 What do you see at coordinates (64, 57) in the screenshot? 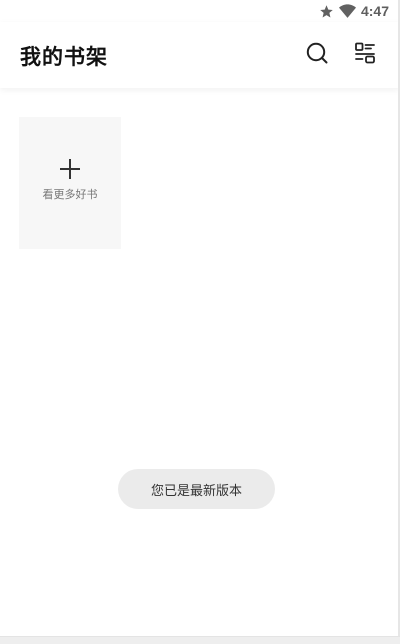
I see `page-title: 我的书架` at bounding box center [64, 57].